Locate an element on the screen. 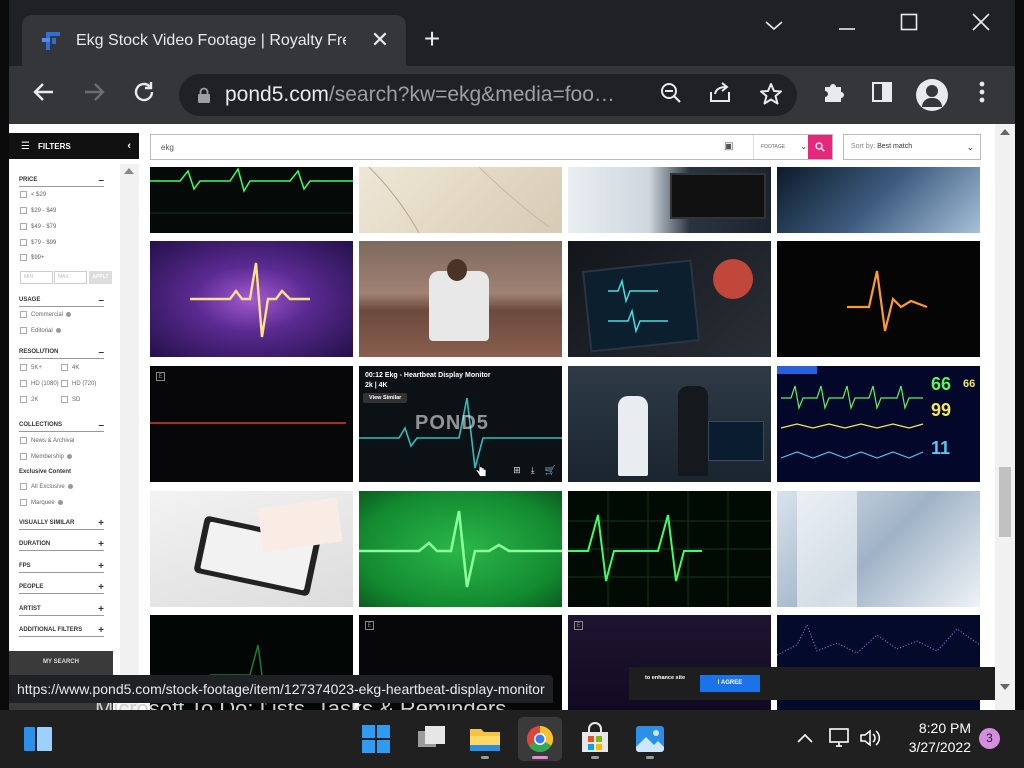 This screenshot has width=1024, height=768. filter-section-additional: ADDITIONAL FILTERS + is located at coordinates (61, 631).